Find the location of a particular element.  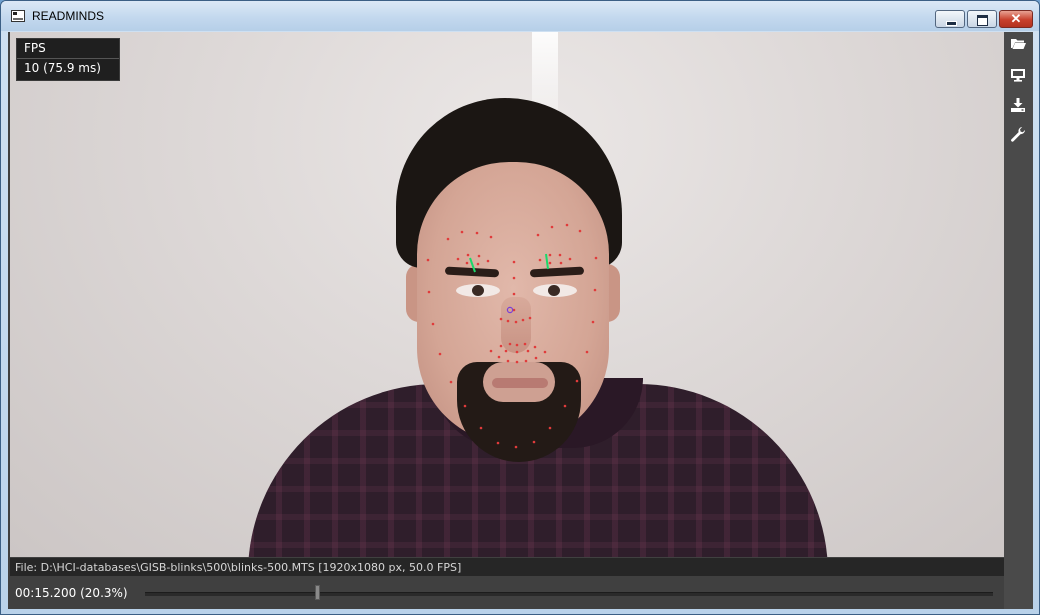

fps-overlay: FPS 10 (75.9 ms) is located at coordinates (68, 59).